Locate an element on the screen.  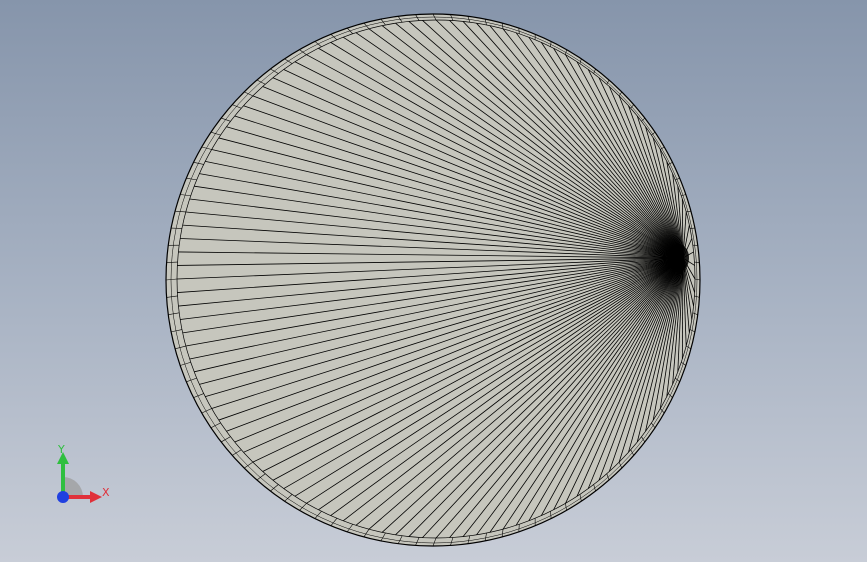
view-triad: Y X is located at coordinates (83, 475).